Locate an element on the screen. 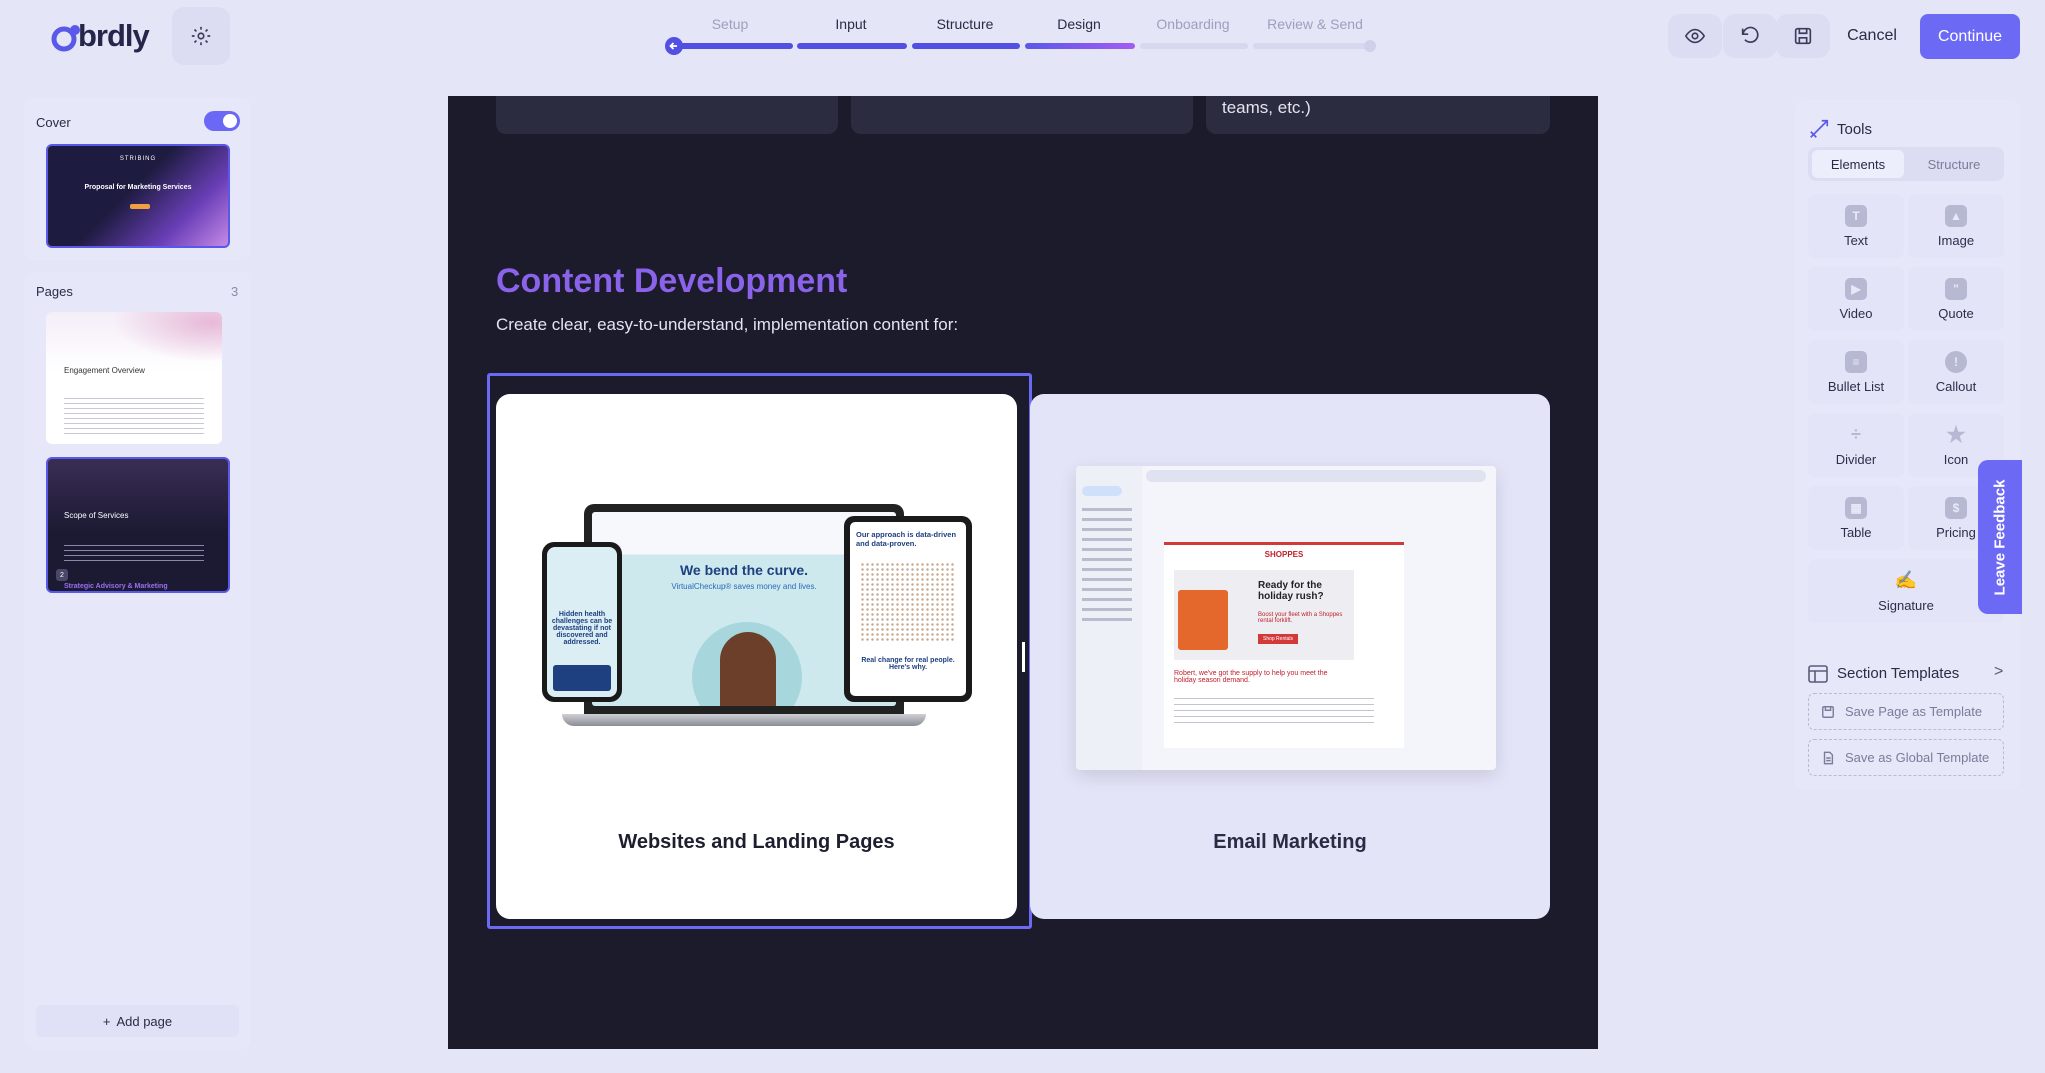 The height and width of the screenshot is (1073, 2045). tool-callout: ! Callout is located at coordinates (1956, 372).